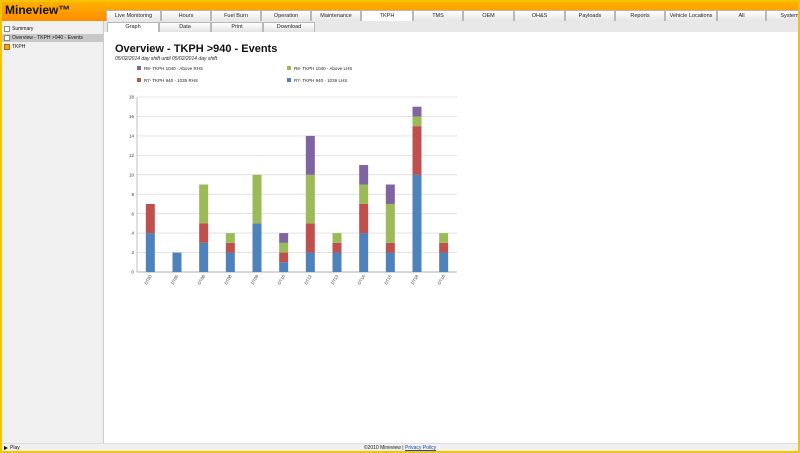  I want to click on tab-hours: Hours, so click(186, 15).